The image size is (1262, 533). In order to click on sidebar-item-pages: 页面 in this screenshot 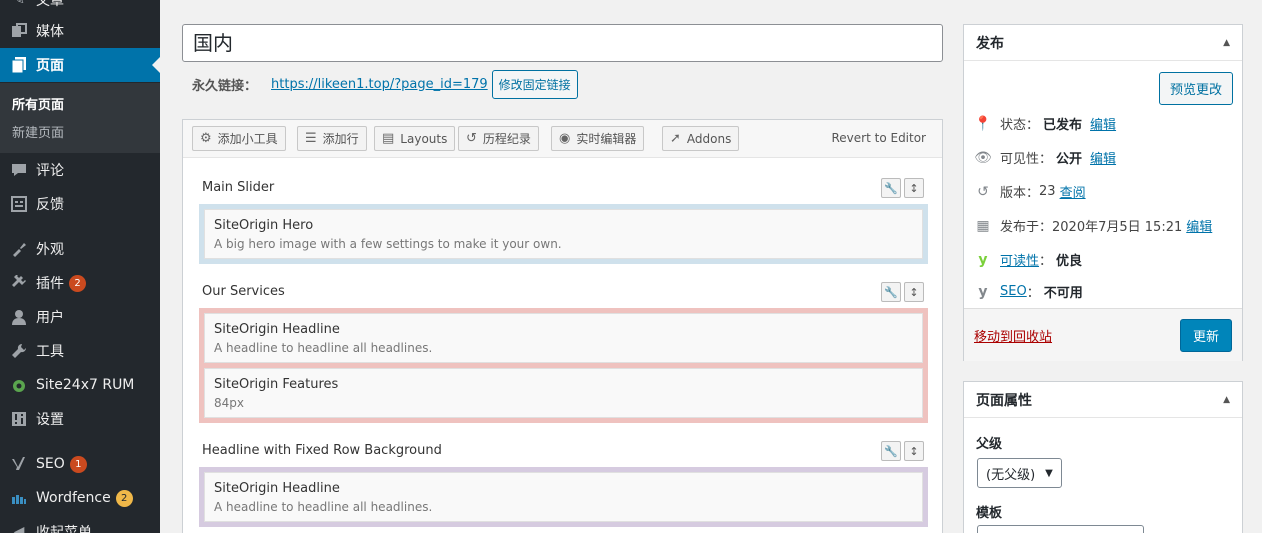, I will do `click(80, 65)`.